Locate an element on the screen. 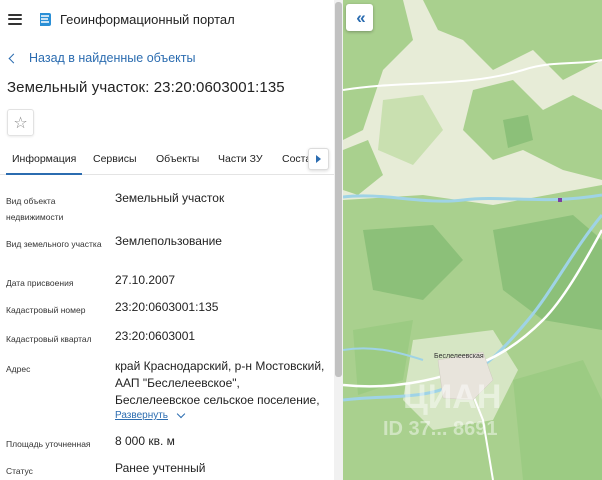  chevron-down-icon is located at coordinates (181, 413).